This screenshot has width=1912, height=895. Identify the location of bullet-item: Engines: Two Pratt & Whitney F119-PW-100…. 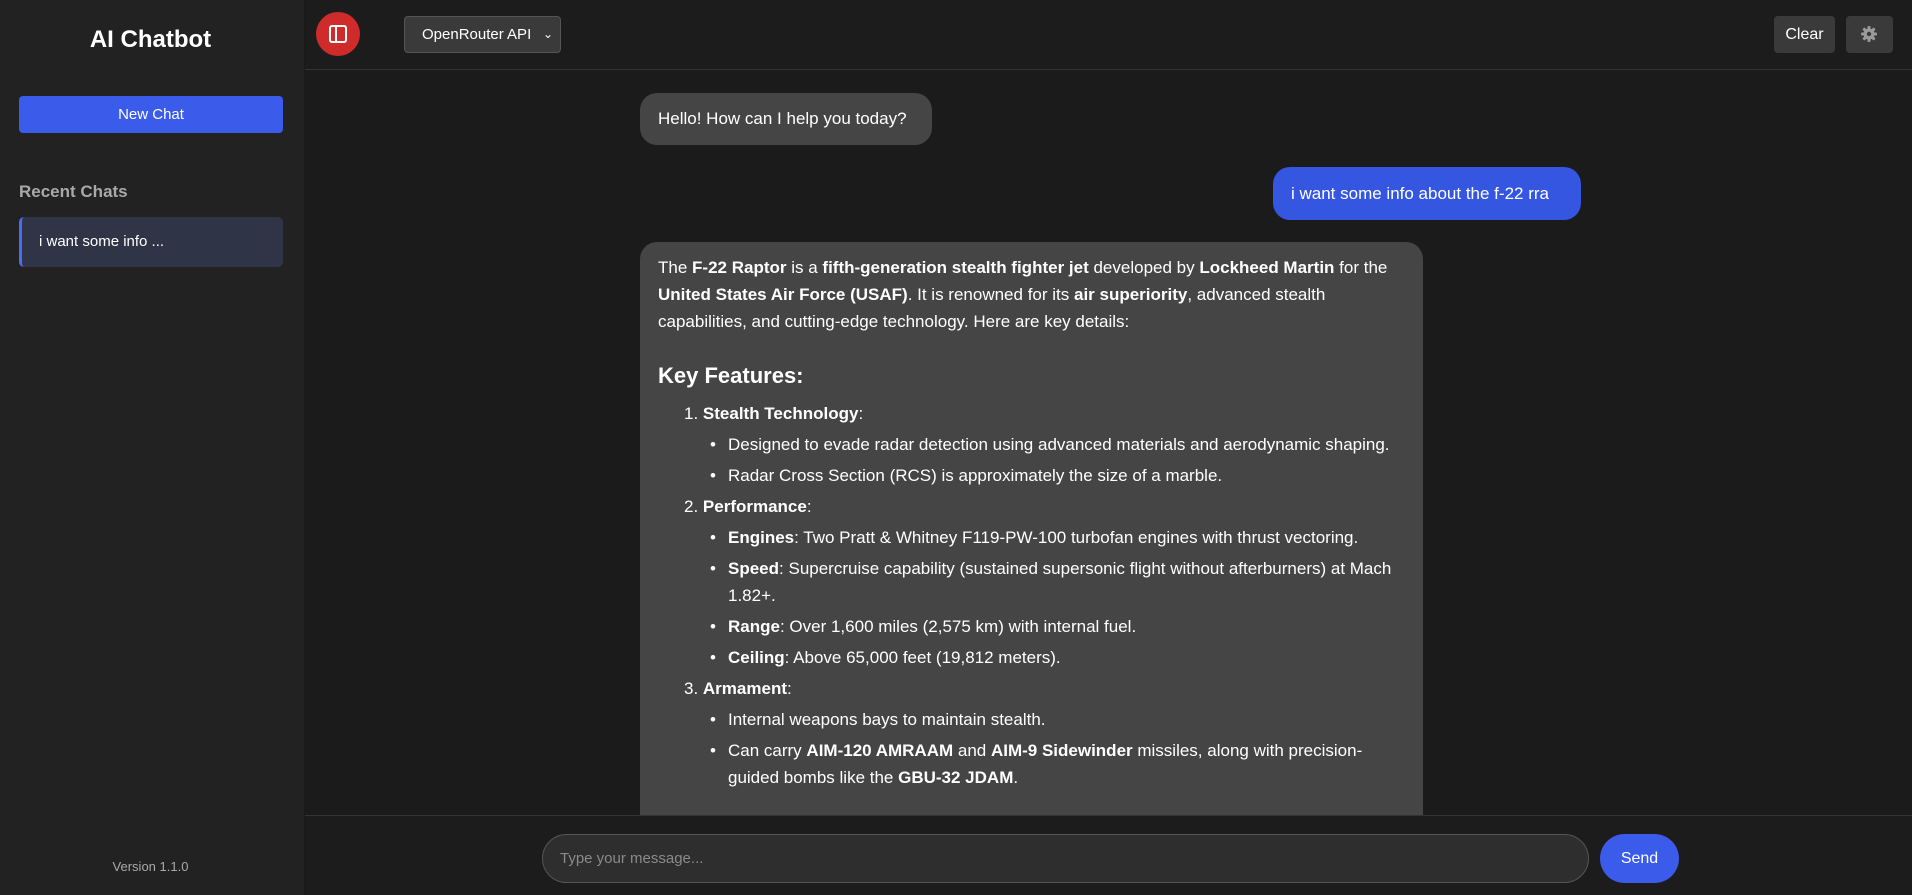
(1057, 537).